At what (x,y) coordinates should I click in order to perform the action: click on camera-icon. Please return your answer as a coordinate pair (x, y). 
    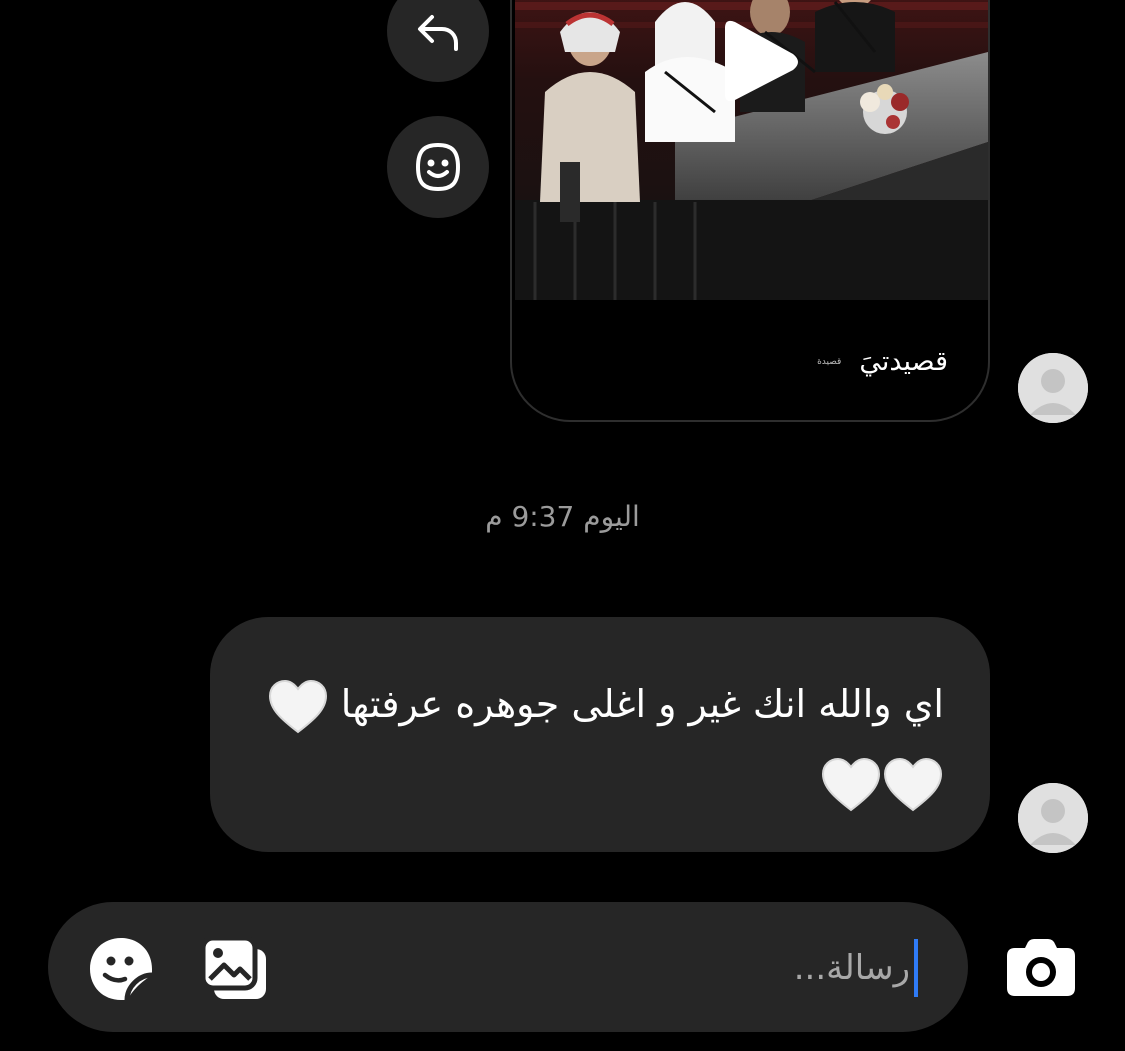
    Looking at the image, I should click on (1041, 967).